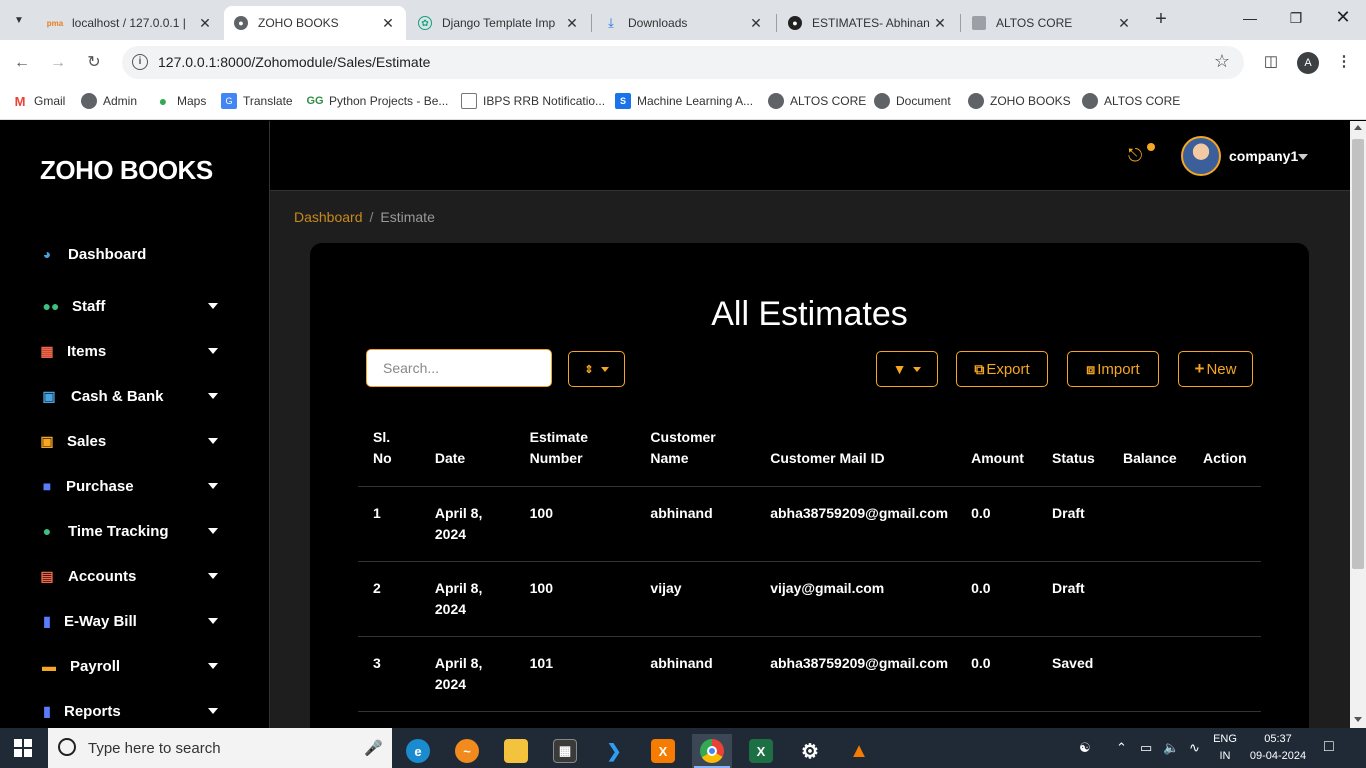 Image resolution: width=1366 pixels, height=768 pixels. I want to click on bookmark-translate: G Translate, so click(257, 101).